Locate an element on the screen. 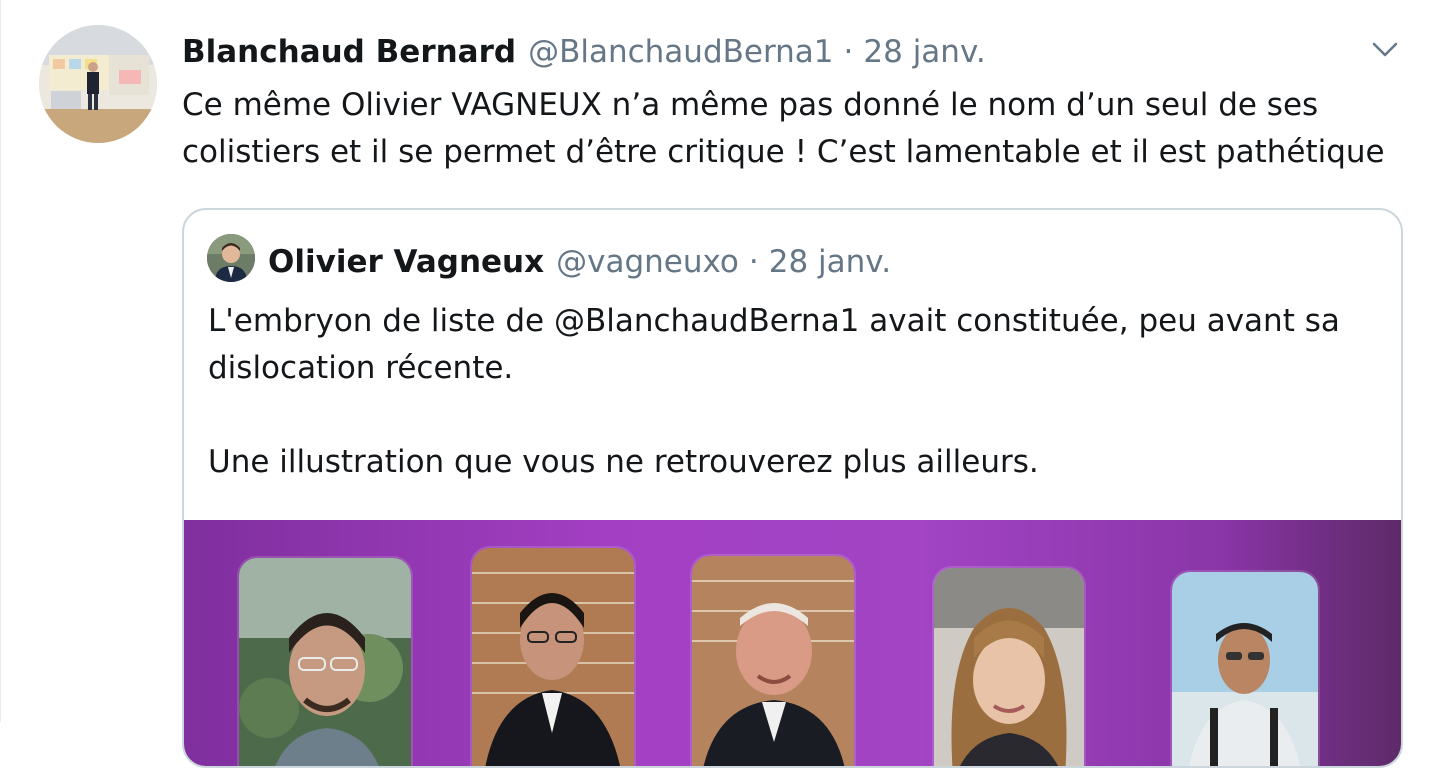 This screenshot has width=1440, height=768. author-avatar is located at coordinates (98, 84).